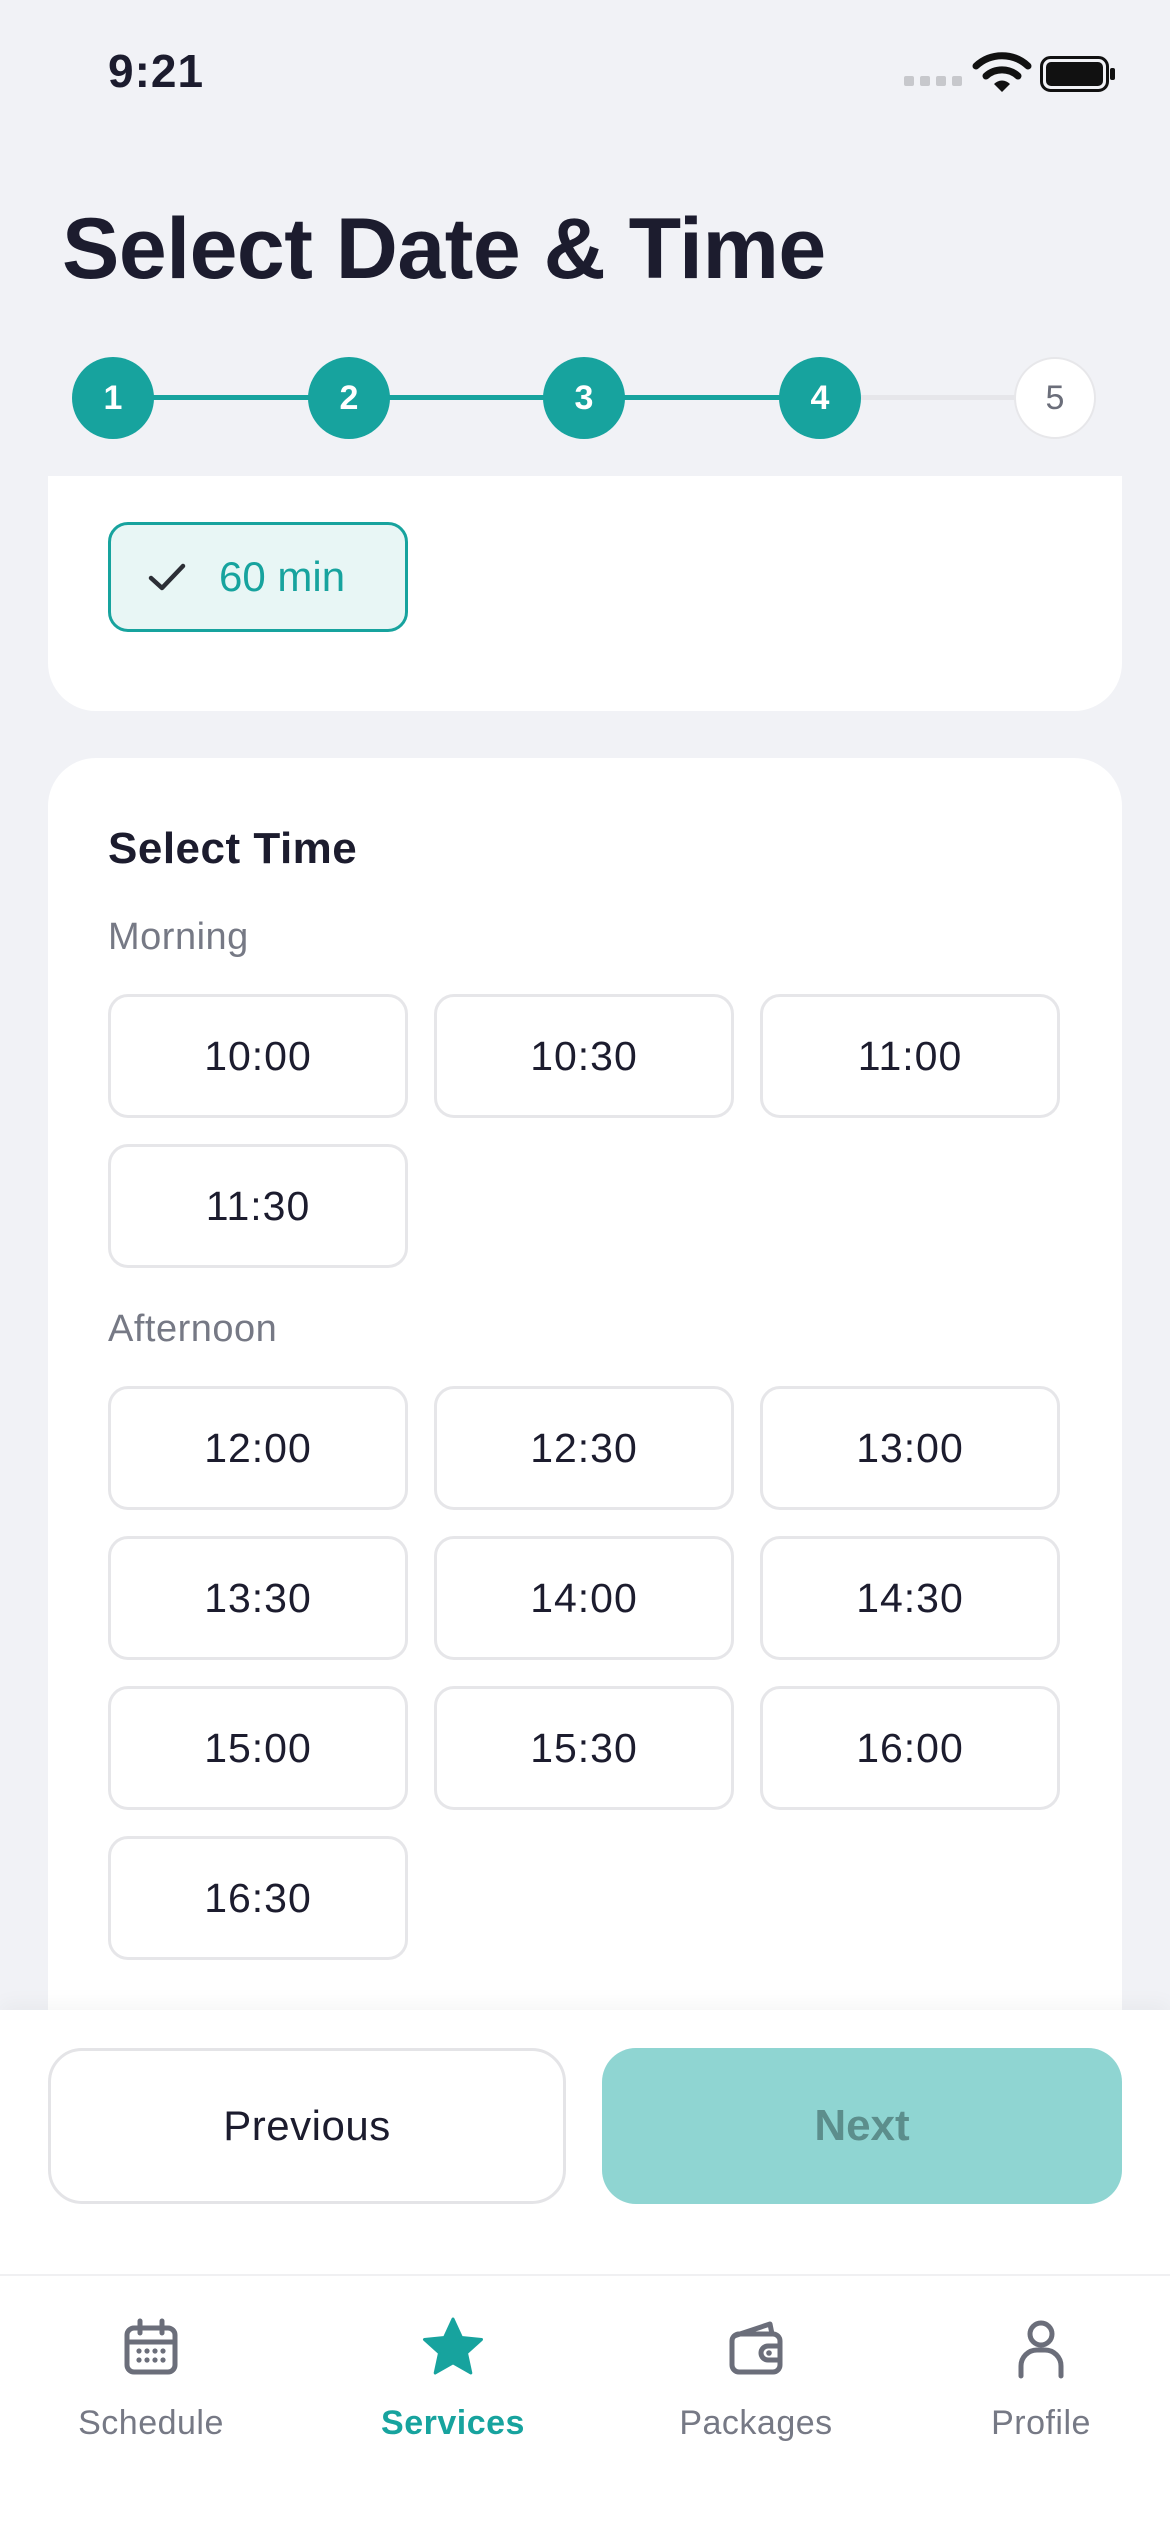  What do you see at coordinates (453, 2346) in the screenshot?
I see `star-icon` at bounding box center [453, 2346].